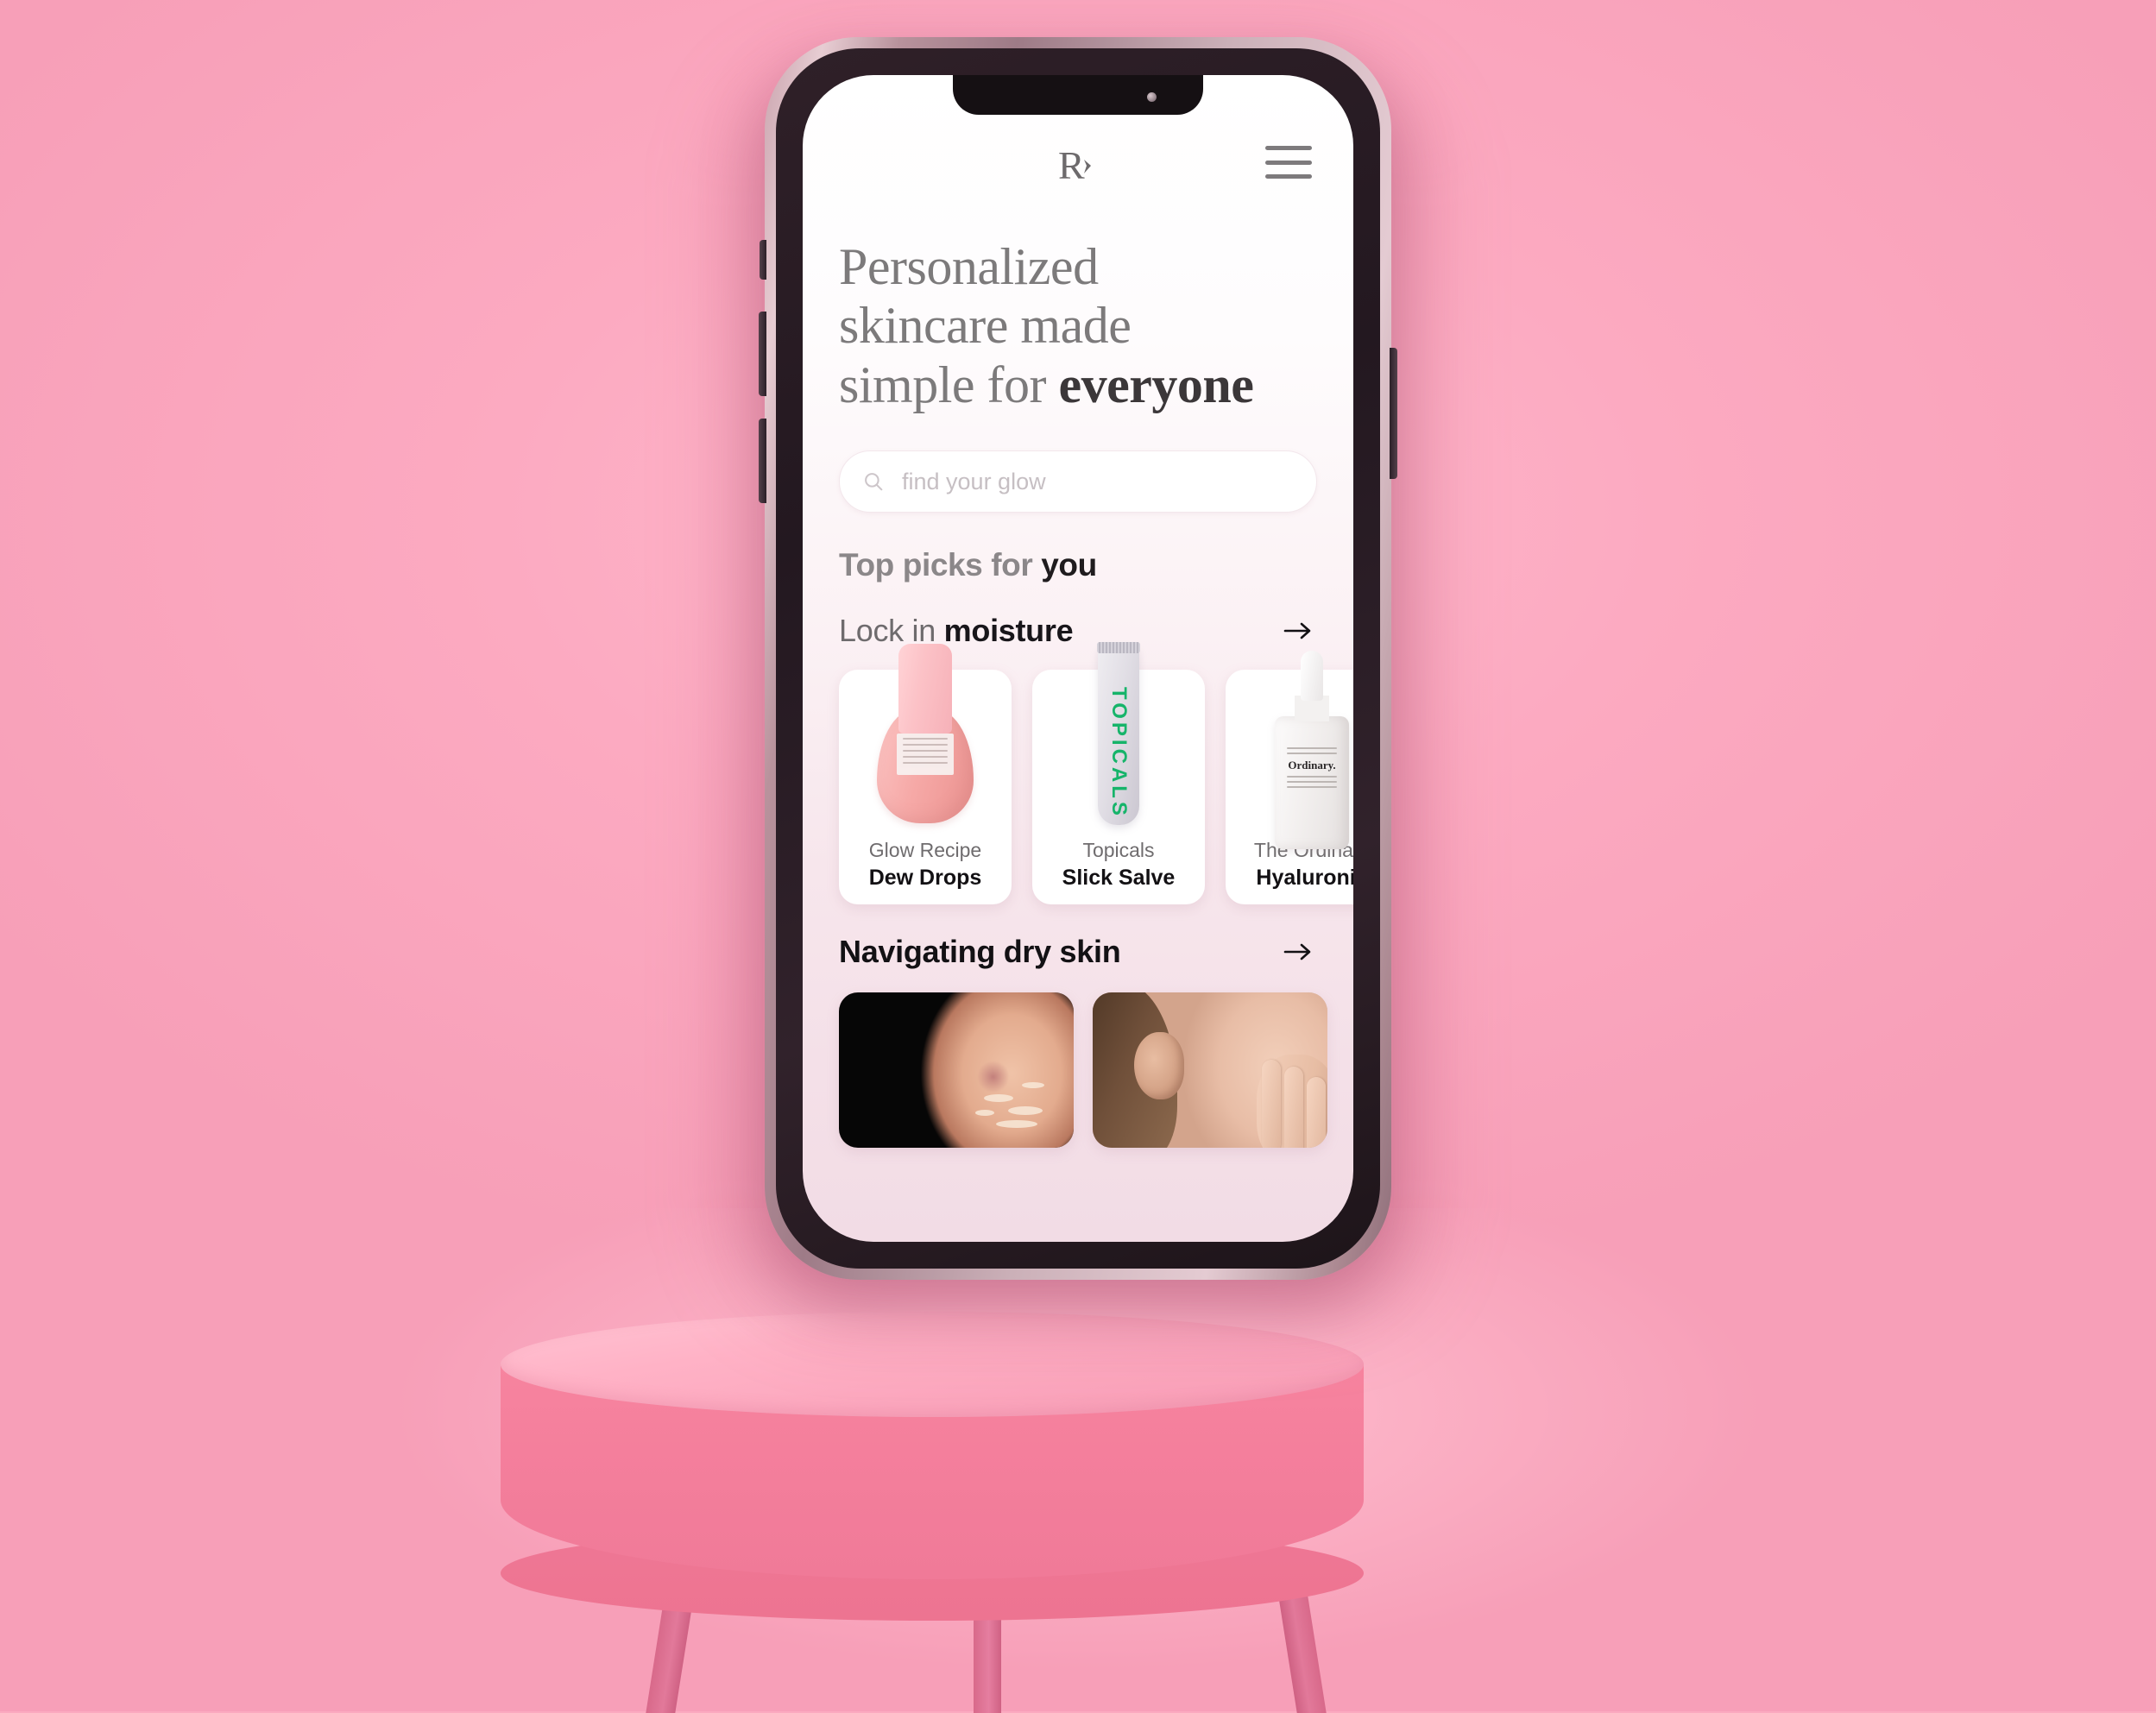 Image resolution: width=2156 pixels, height=1713 pixels. I want to click on top-picks-plain: Top picks for, so click(941, 565).